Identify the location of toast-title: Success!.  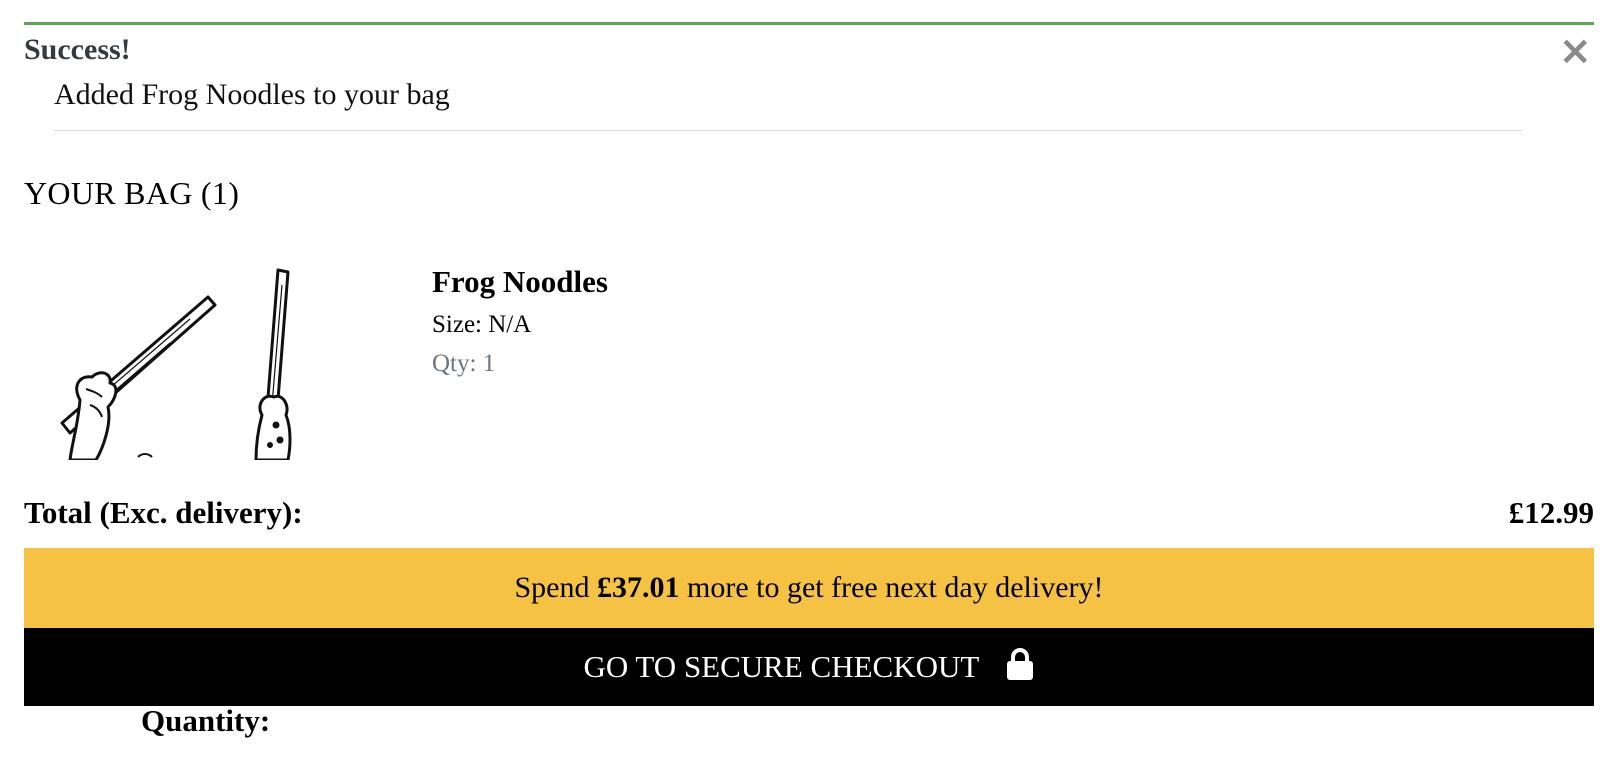
(77, 49).